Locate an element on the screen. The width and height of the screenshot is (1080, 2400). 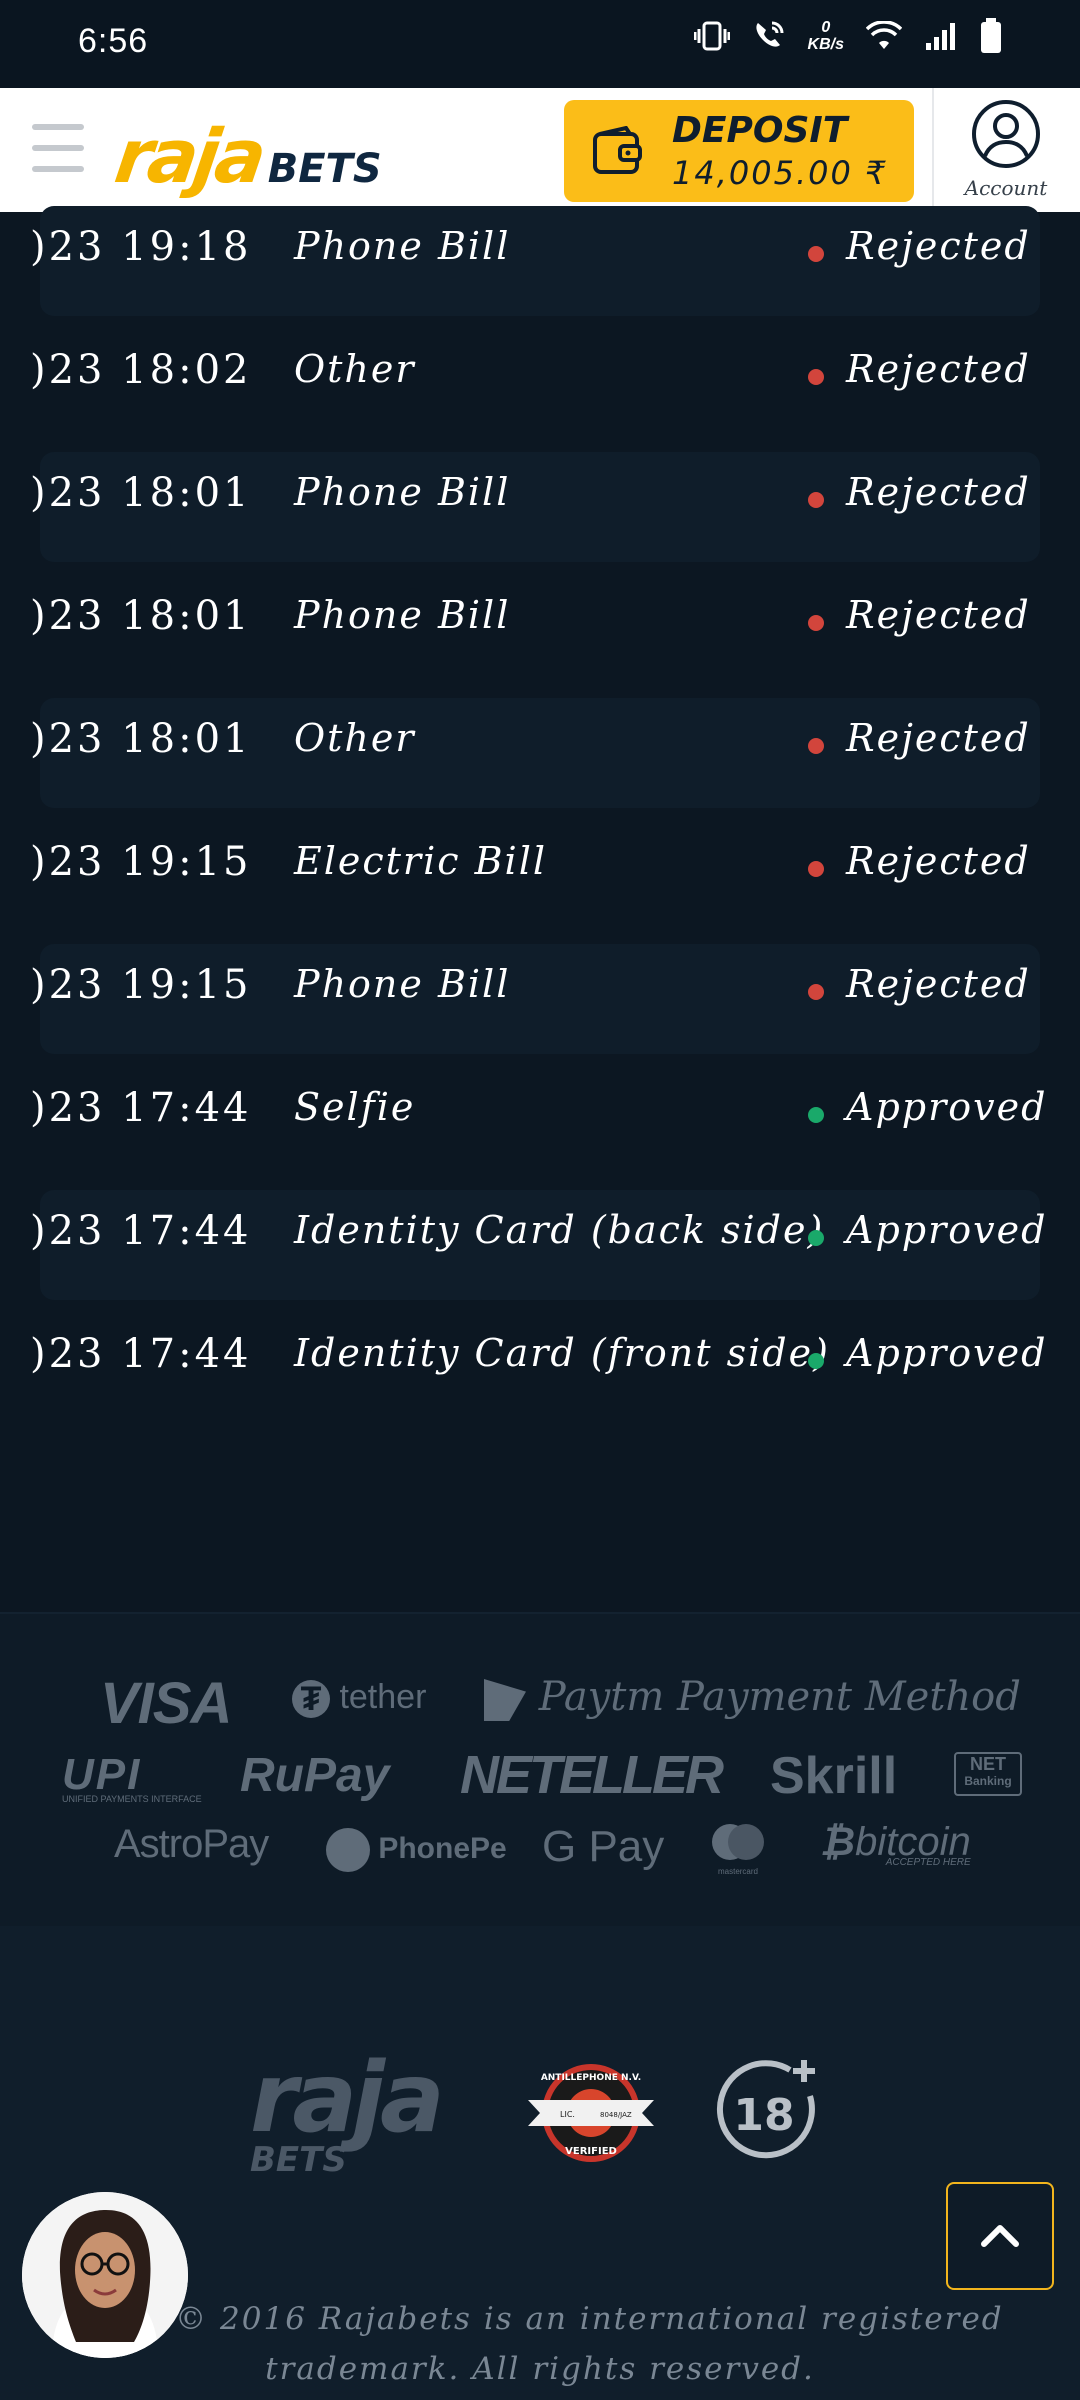
tether-logo: ₮ tether is located at coordinates (359, 1698).